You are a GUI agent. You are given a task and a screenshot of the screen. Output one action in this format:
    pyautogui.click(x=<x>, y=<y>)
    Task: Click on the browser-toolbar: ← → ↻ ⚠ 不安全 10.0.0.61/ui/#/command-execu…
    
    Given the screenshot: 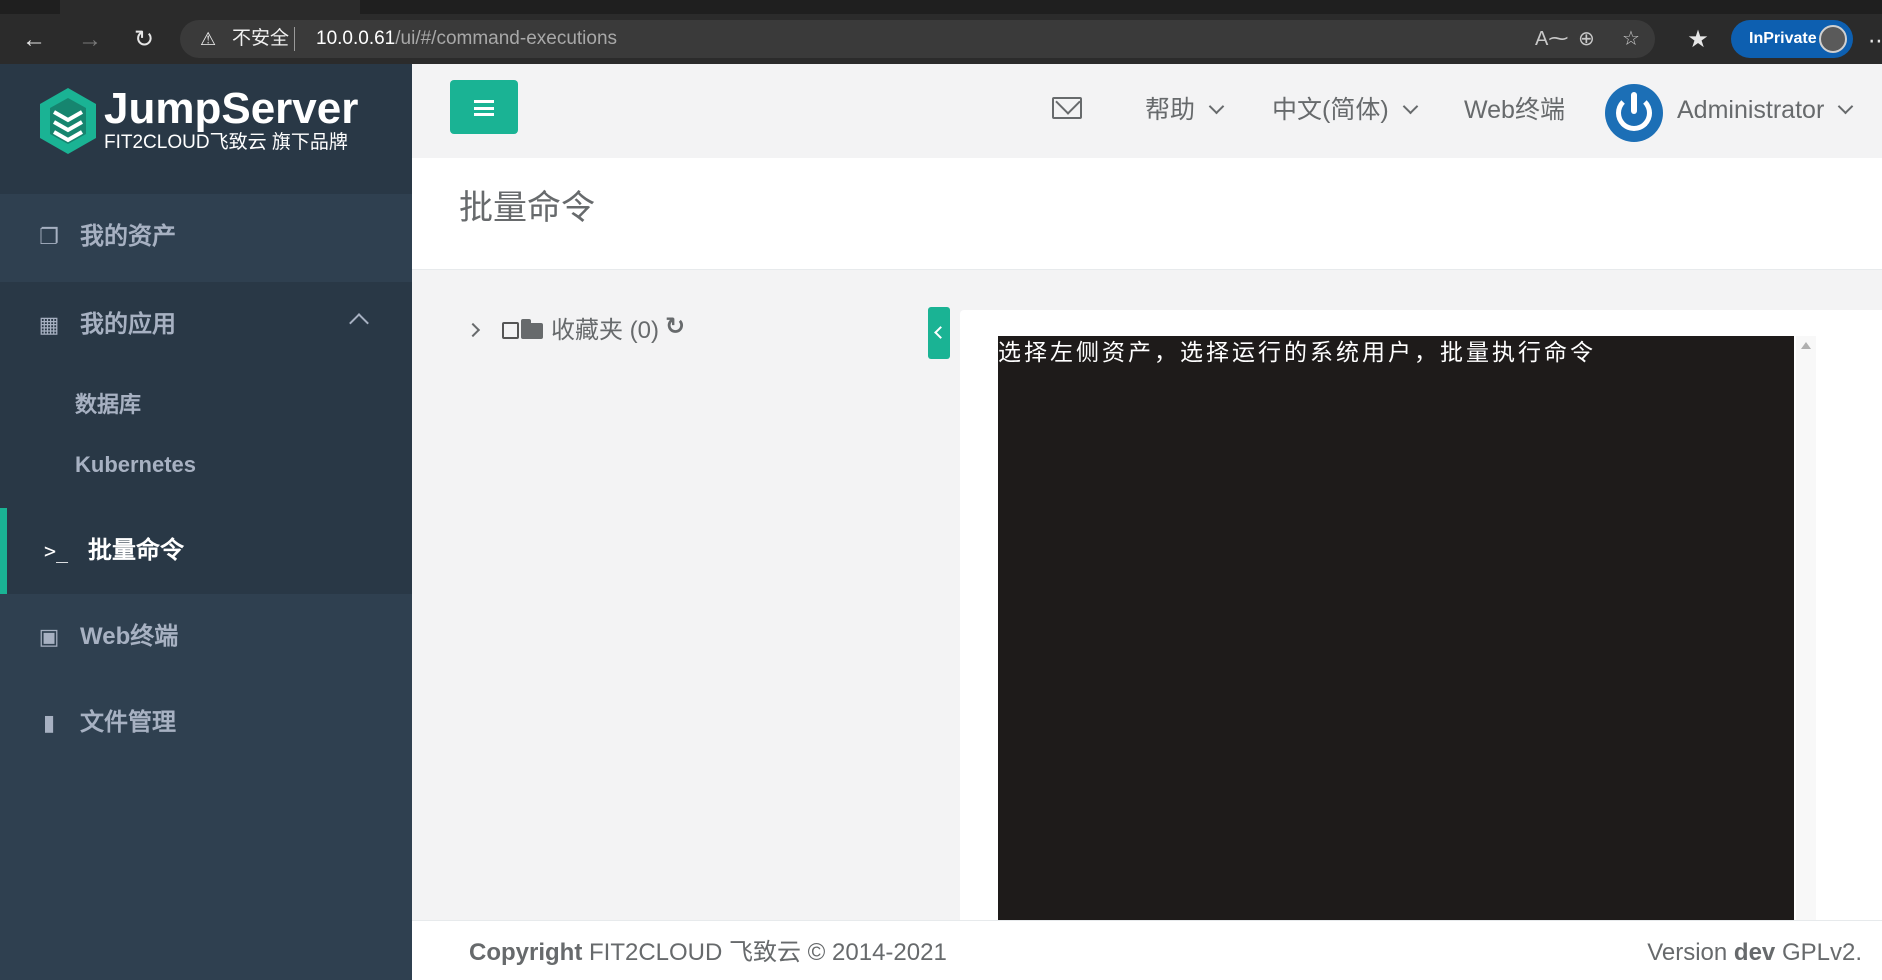 What is the action you would take?
    pyautogui.click(x=941, y=39)
    